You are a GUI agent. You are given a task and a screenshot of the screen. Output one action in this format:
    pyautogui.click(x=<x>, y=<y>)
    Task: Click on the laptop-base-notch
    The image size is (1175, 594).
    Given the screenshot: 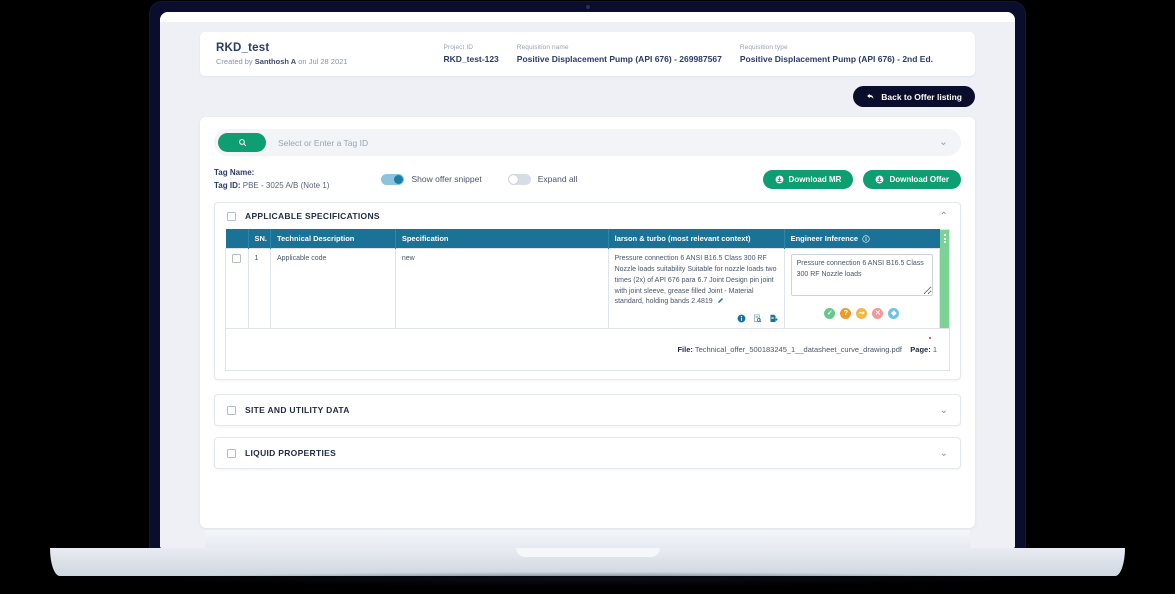 What is the action you would take?
    pyautogui.click(x=587, y=552)
    